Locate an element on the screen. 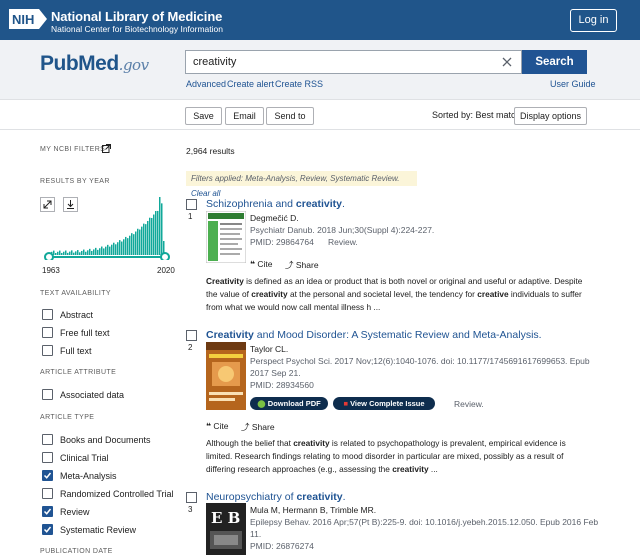  meta-analysis-label: Meta-Analysis is located at coordinates (88, 476).